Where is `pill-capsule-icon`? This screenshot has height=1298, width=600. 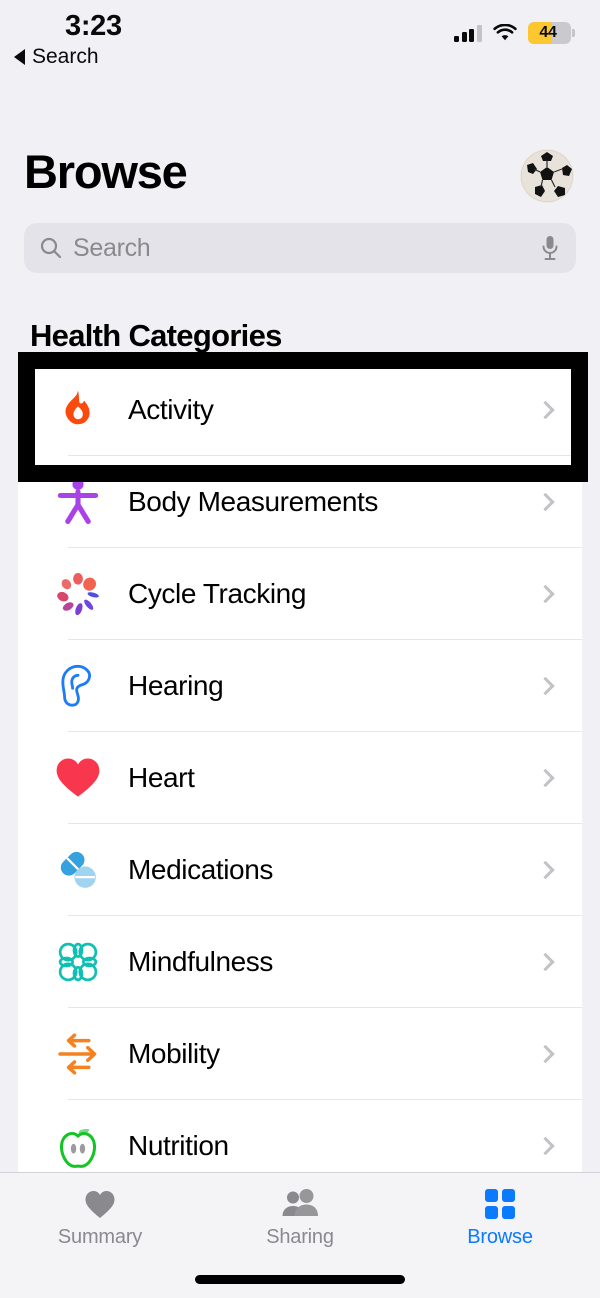 pill-capsule-icon is located at coordinates (78, 870).